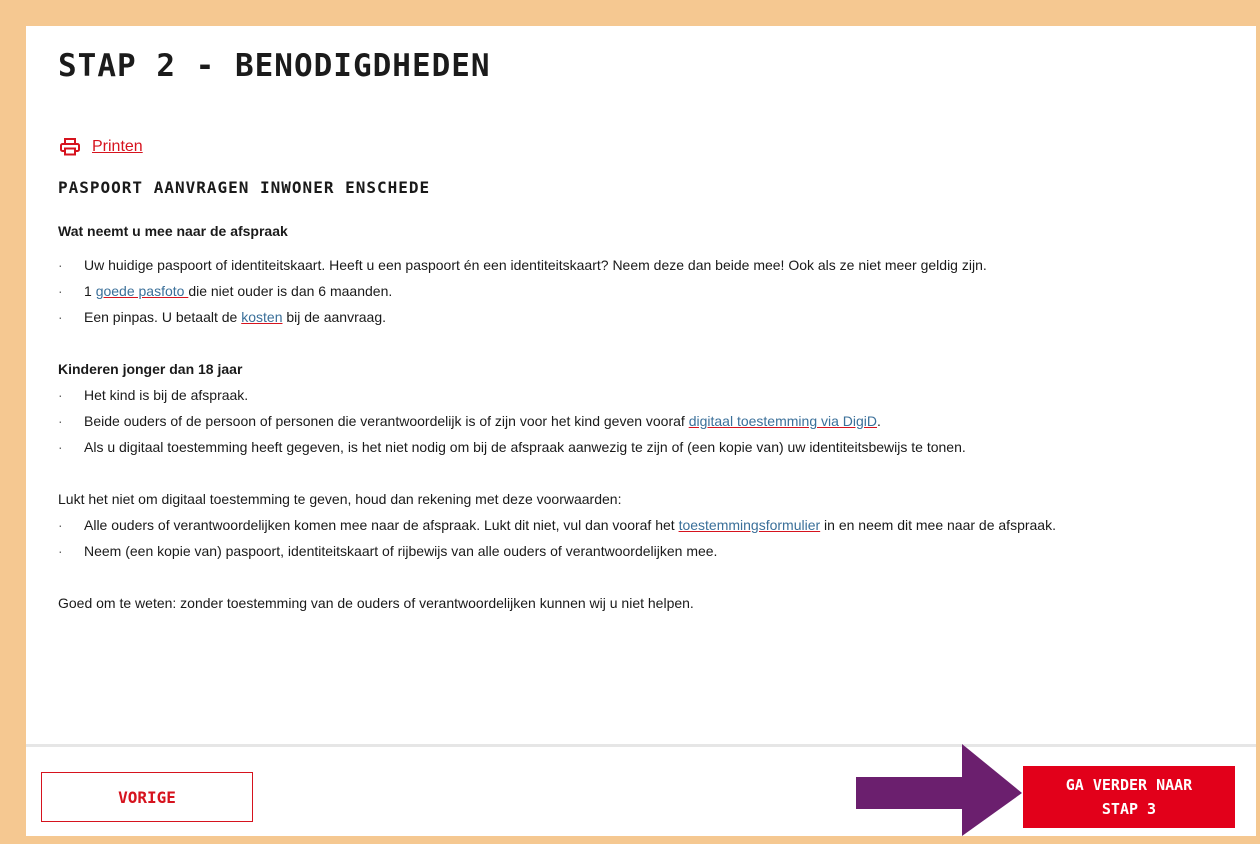 This screenshot has width=1260, height=844. I want to click on pasfoto-link: goede pasfoto, so click(142, 291).